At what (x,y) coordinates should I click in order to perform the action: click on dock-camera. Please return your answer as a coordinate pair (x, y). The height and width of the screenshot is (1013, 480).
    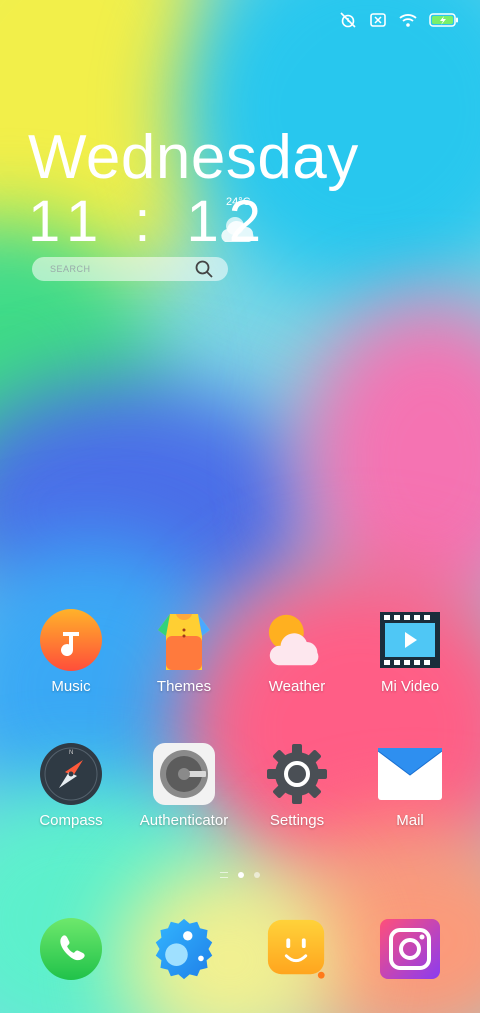
    Looking at the image, I should click on (410, 949).